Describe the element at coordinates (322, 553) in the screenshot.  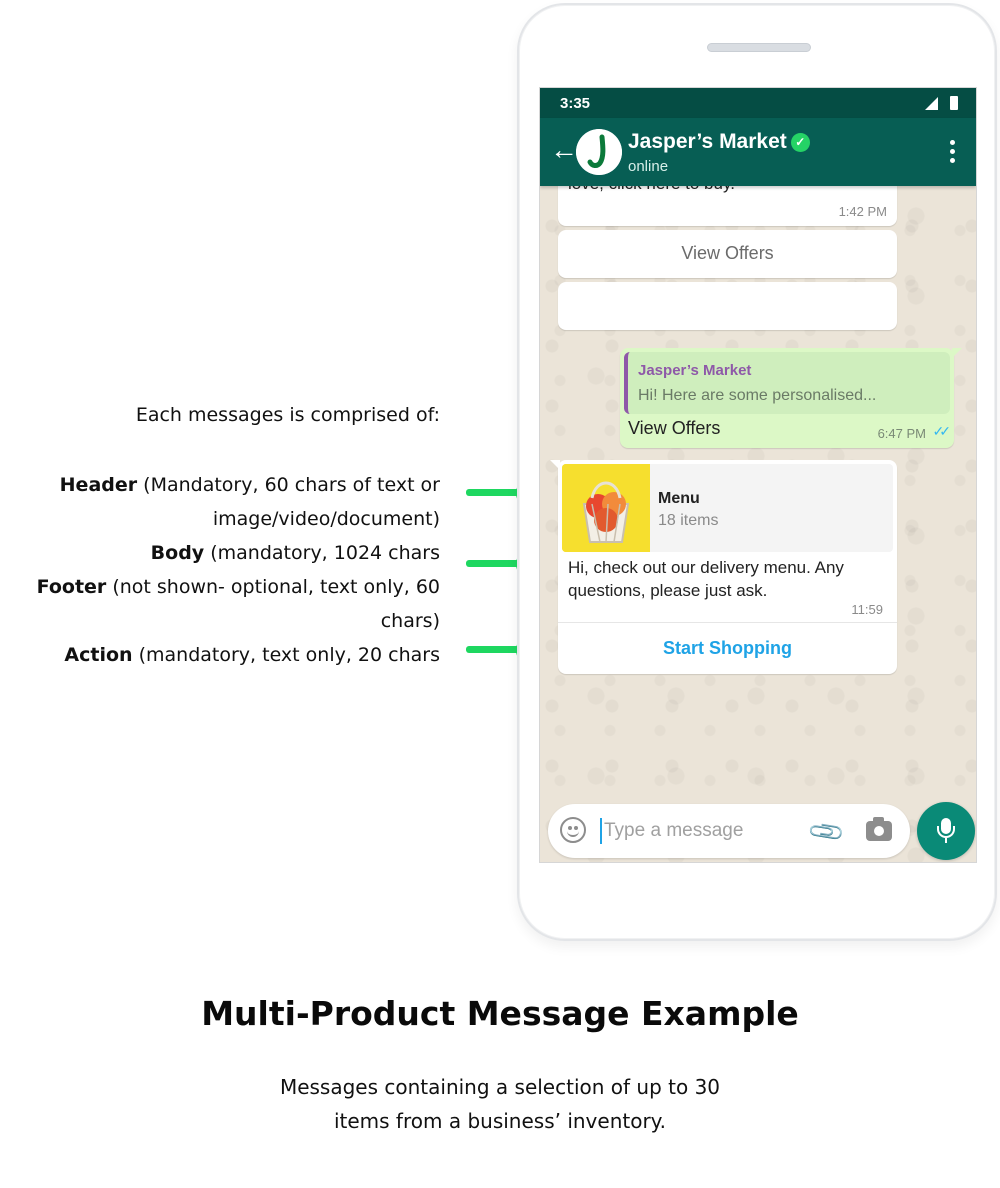
I see `annotation-body-desc: (mandatory, 1024 chars` at that location.